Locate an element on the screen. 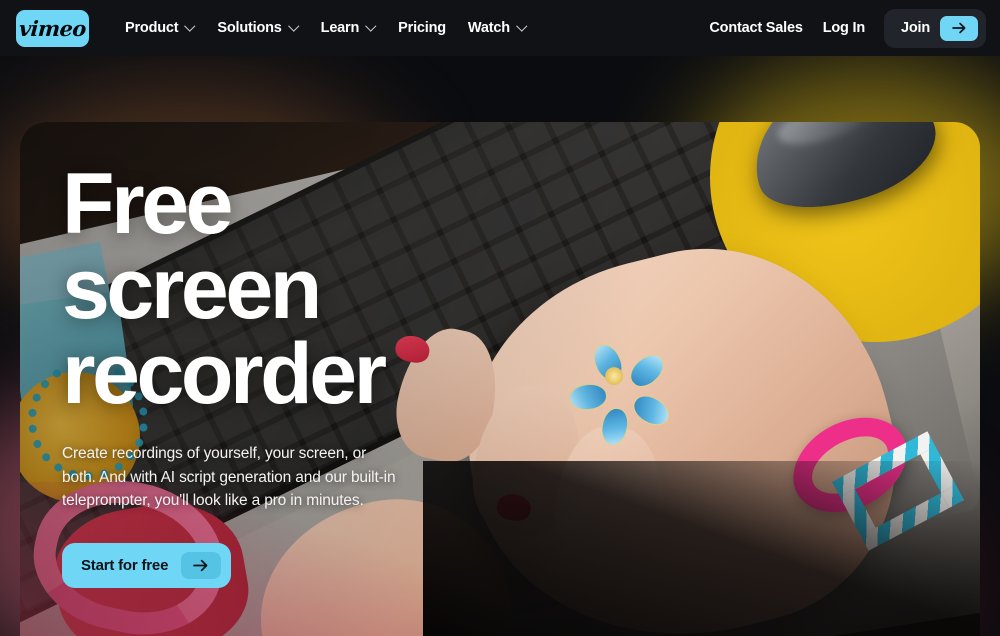 The height and width of the screenshot is (636, 1000). nav-item-product-label: Product is located at coordinates (152, 28).